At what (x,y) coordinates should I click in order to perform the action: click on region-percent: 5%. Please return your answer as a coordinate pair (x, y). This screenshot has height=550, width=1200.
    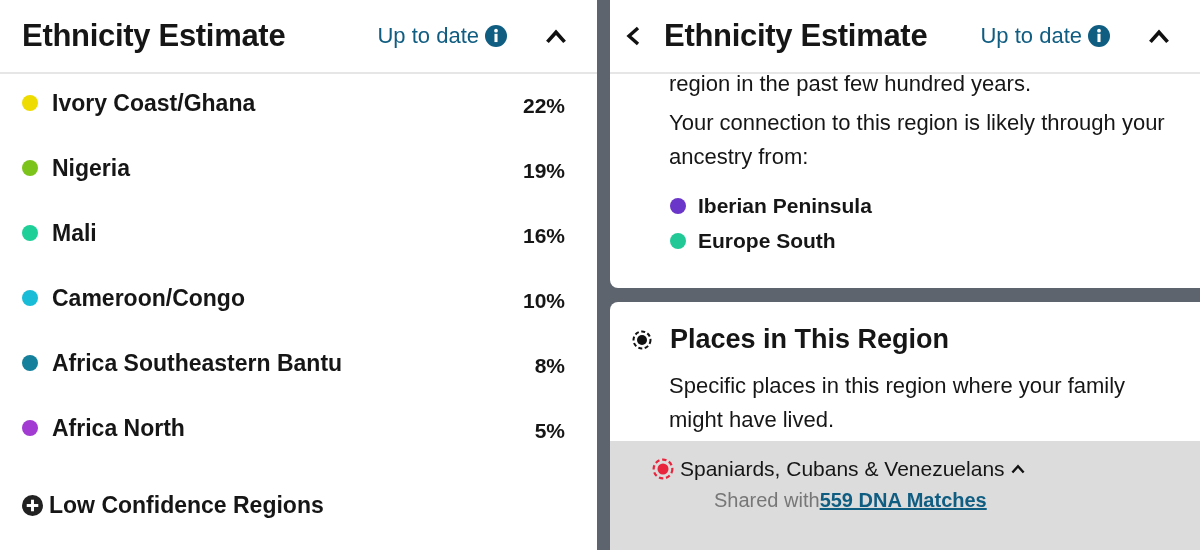
    Looking at the image, I should click on (549, 430).